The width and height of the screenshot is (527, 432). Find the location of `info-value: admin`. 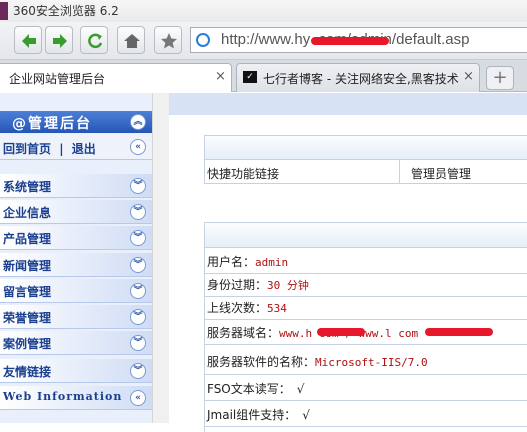

info-value: admin is located at coordinates (272, 262).